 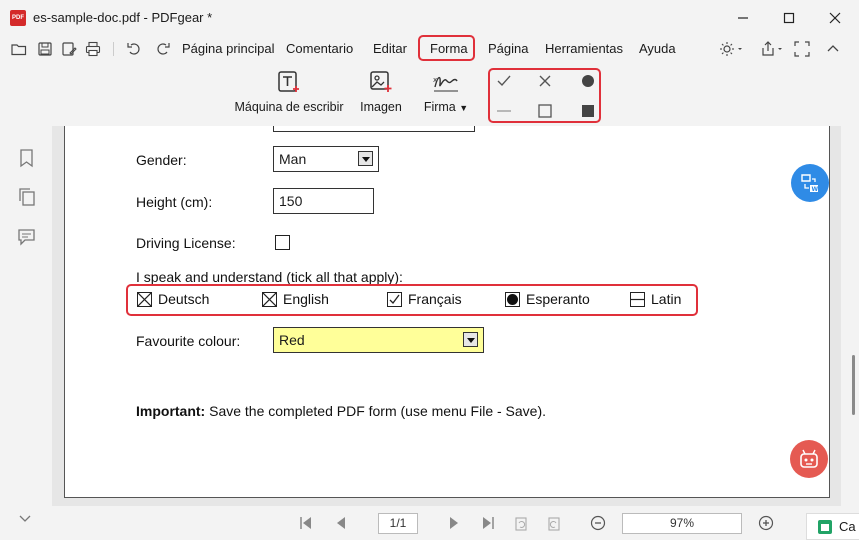 I want to click on close-button, so click(x=835, y=18).